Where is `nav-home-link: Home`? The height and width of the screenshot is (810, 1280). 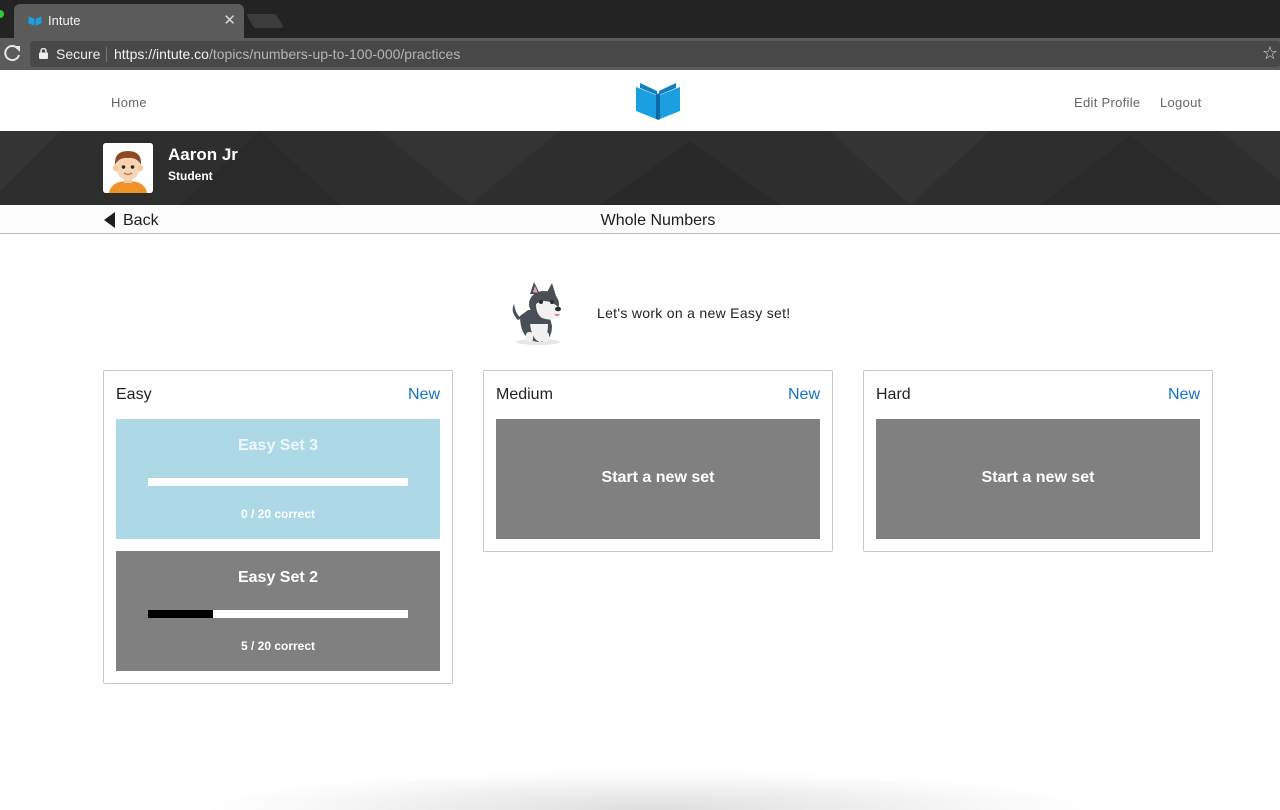 nav-home-link: Home is located at coordinates (129, 102).